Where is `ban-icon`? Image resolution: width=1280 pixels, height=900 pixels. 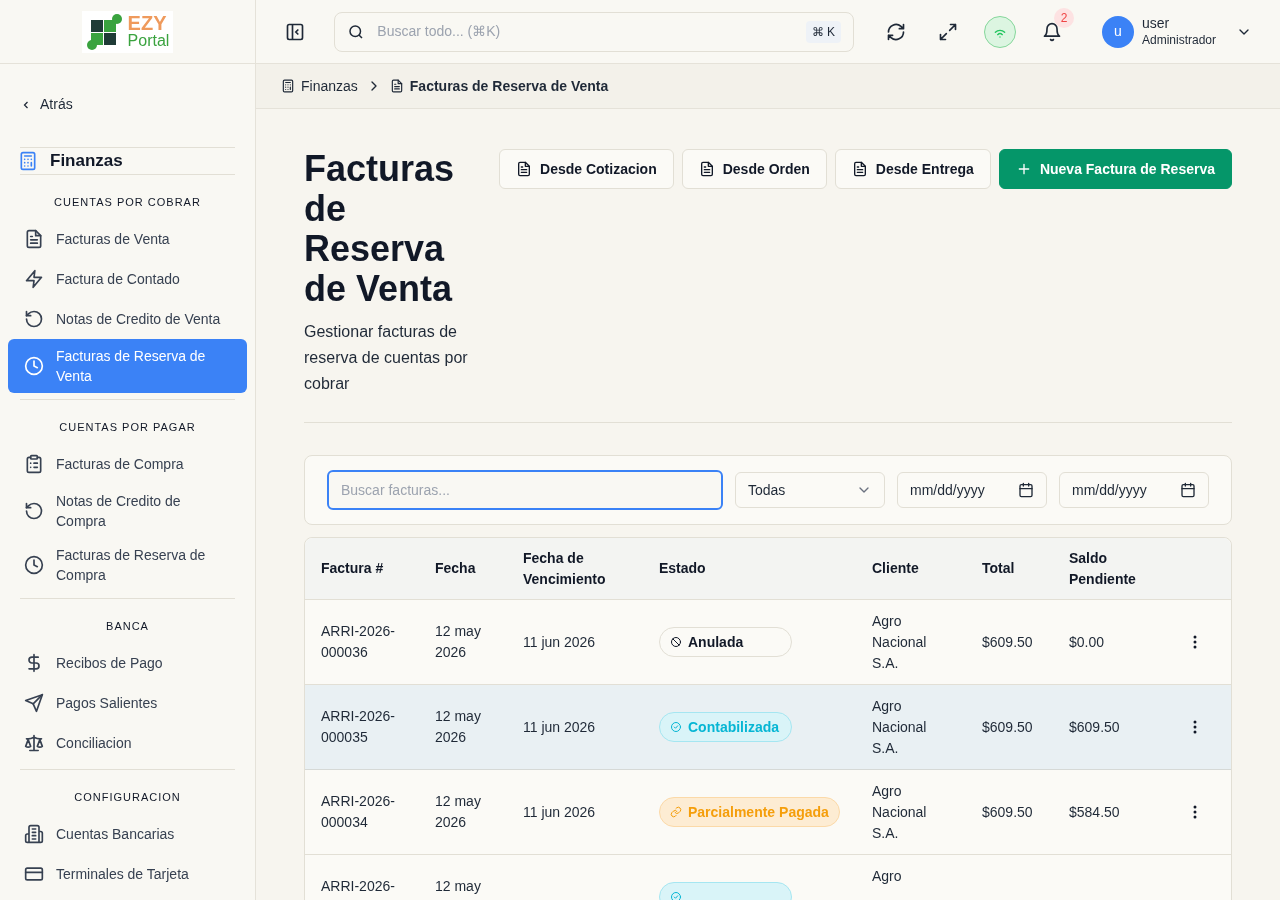
ban-icon is located at coordinates (676, 642).